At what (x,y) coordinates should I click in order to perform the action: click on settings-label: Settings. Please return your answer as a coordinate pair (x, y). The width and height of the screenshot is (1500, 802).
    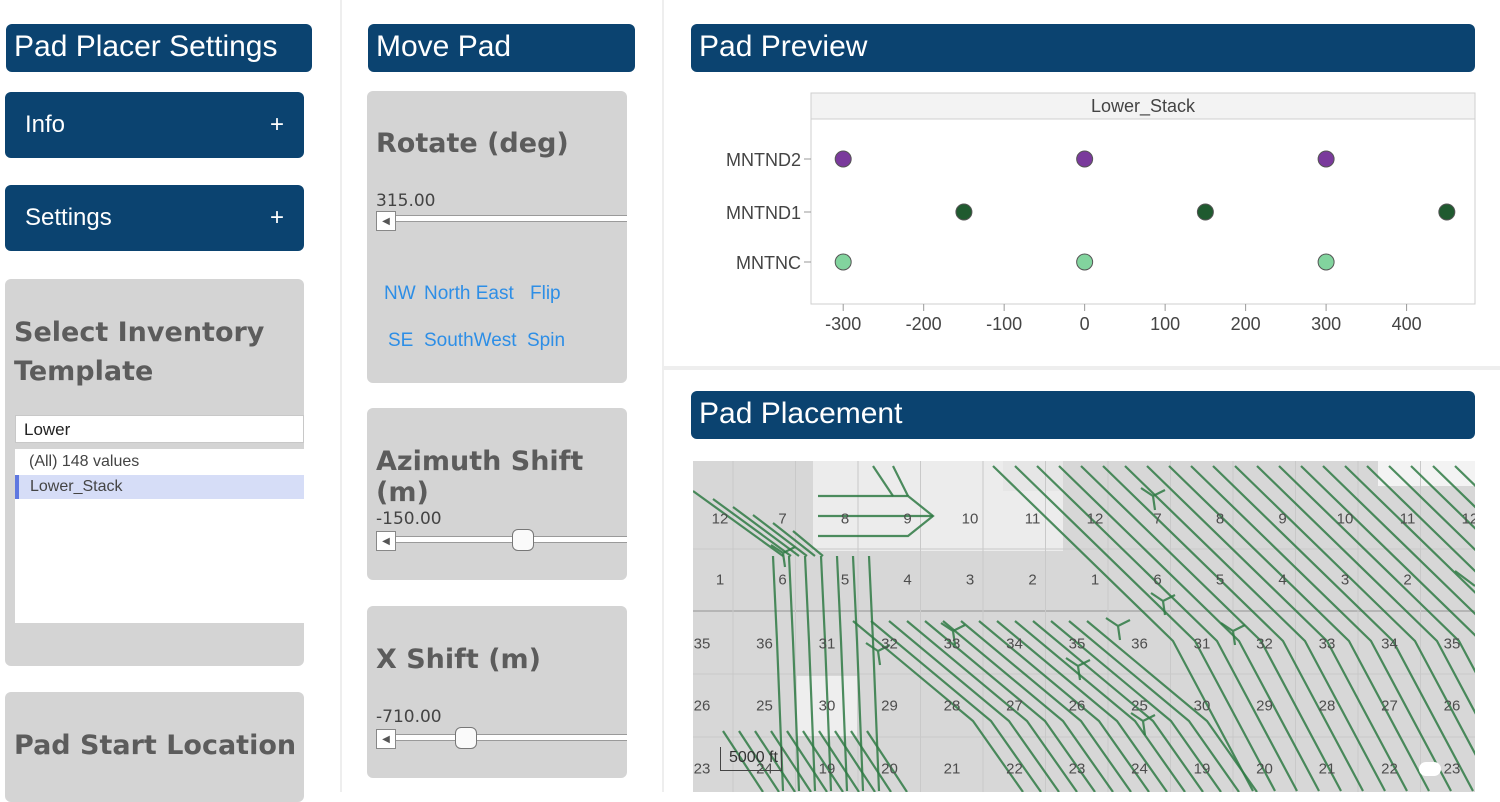
    Looking at the image, I should click on (68, 217).